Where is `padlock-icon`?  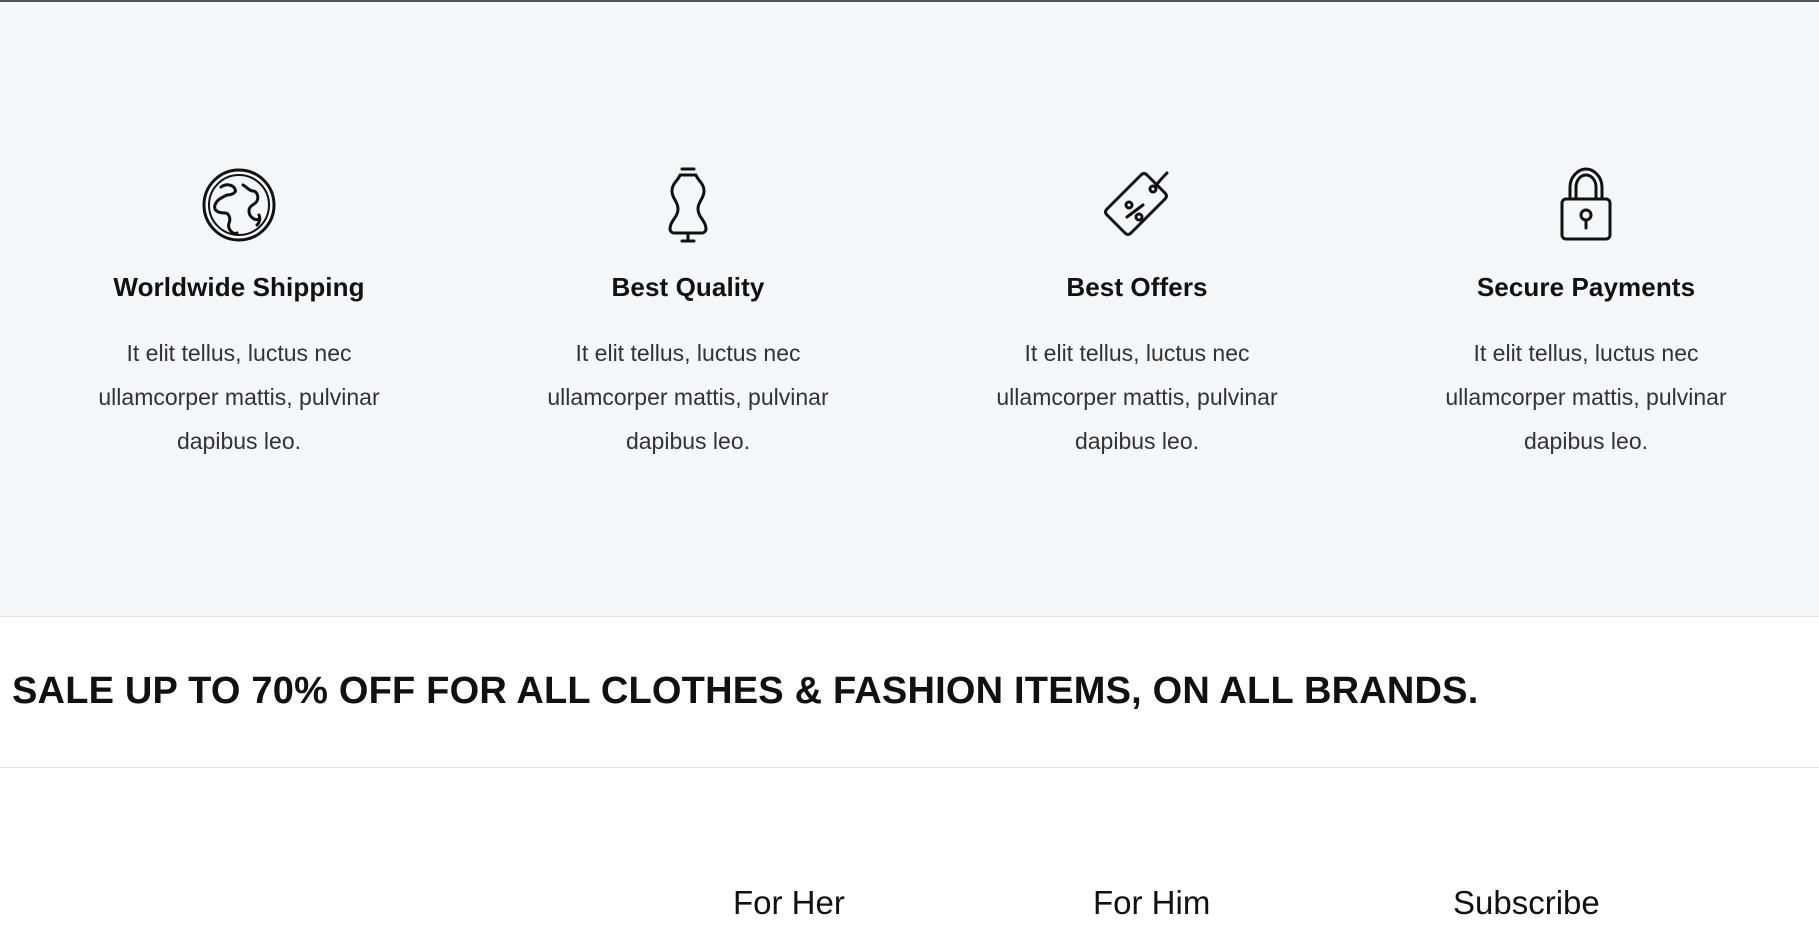
padlock-icon is located at coordinates (1586, 205).